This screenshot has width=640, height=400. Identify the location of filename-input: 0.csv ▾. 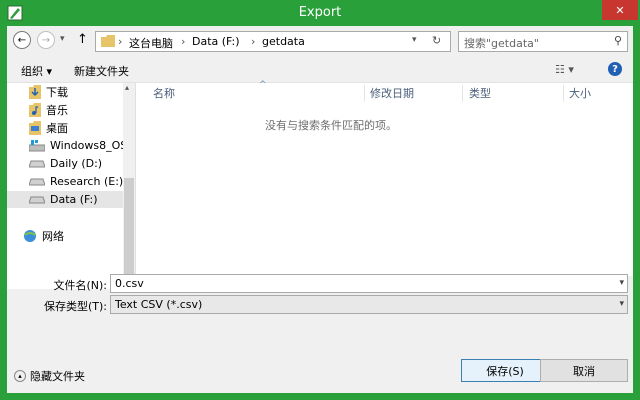
(369, 283).